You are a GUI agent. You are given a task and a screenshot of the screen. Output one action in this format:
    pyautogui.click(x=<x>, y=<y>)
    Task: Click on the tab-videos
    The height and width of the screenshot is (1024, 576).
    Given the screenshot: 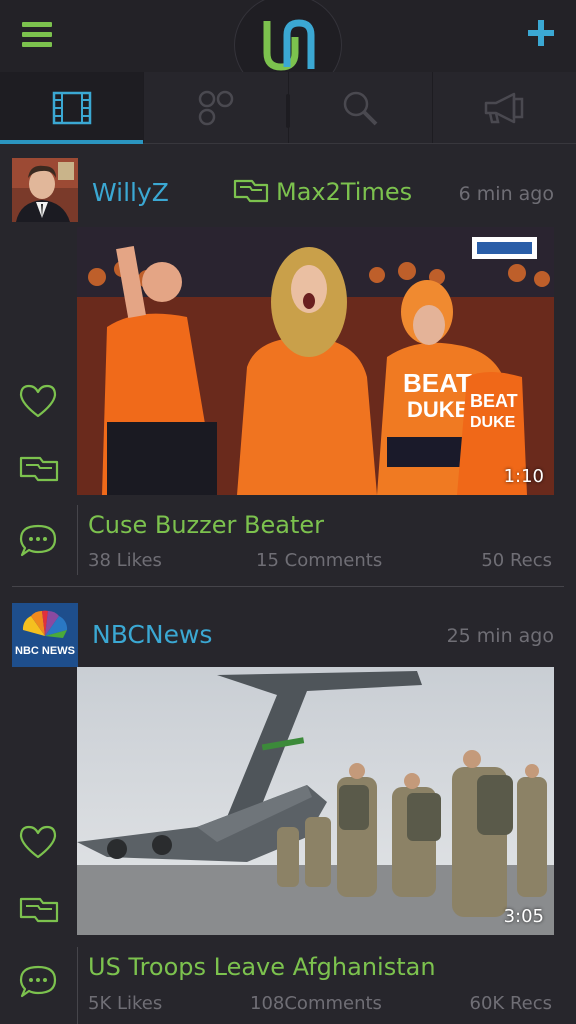 What is the action you would take?
    pyautogui.click(x=72, y=108)
    